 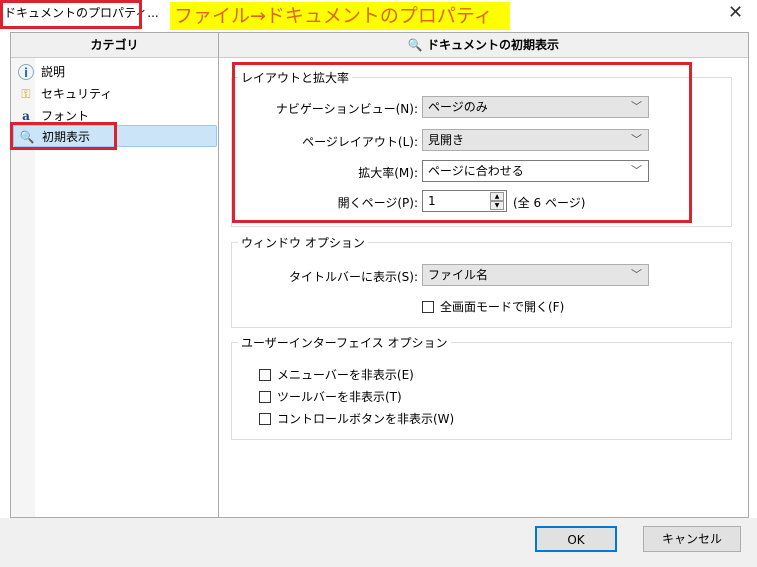 I want to click on sidebar-item-security: ⚿ セキュリティ, so click(x=115, y=94).